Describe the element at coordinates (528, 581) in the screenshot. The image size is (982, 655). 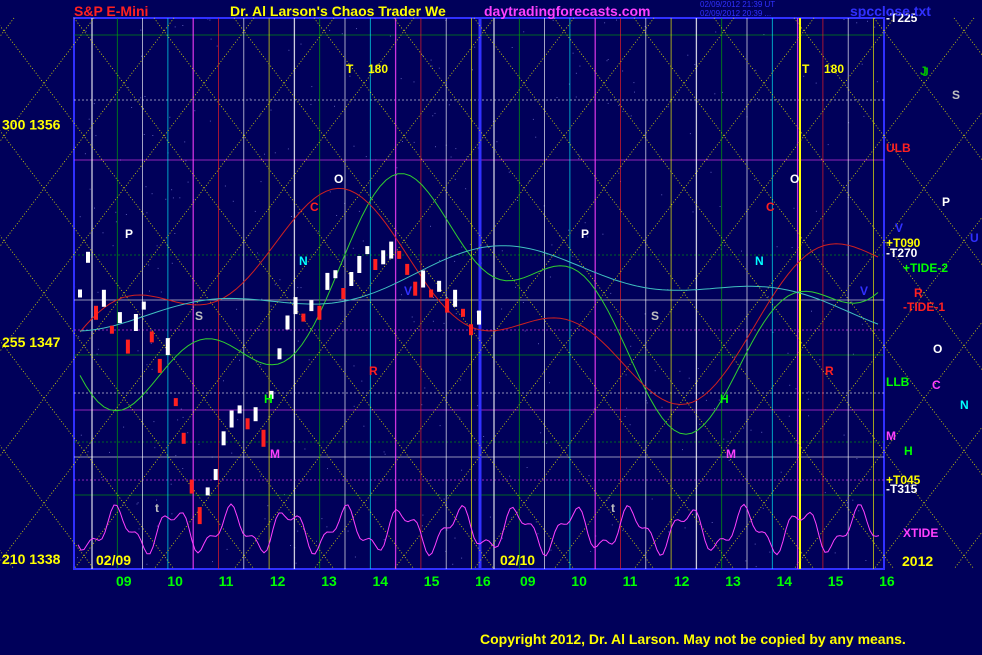
I see `x-tick-label: 09` at that location.